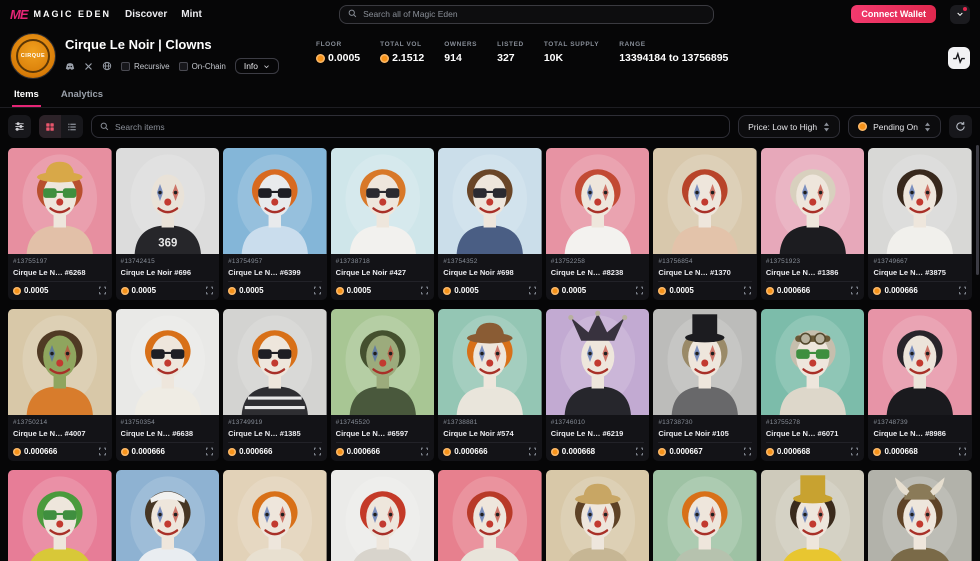  What do you see at coordinates (72, 126) in the screenshot?
I see `list-view-button` at bounding box center [72, 126].